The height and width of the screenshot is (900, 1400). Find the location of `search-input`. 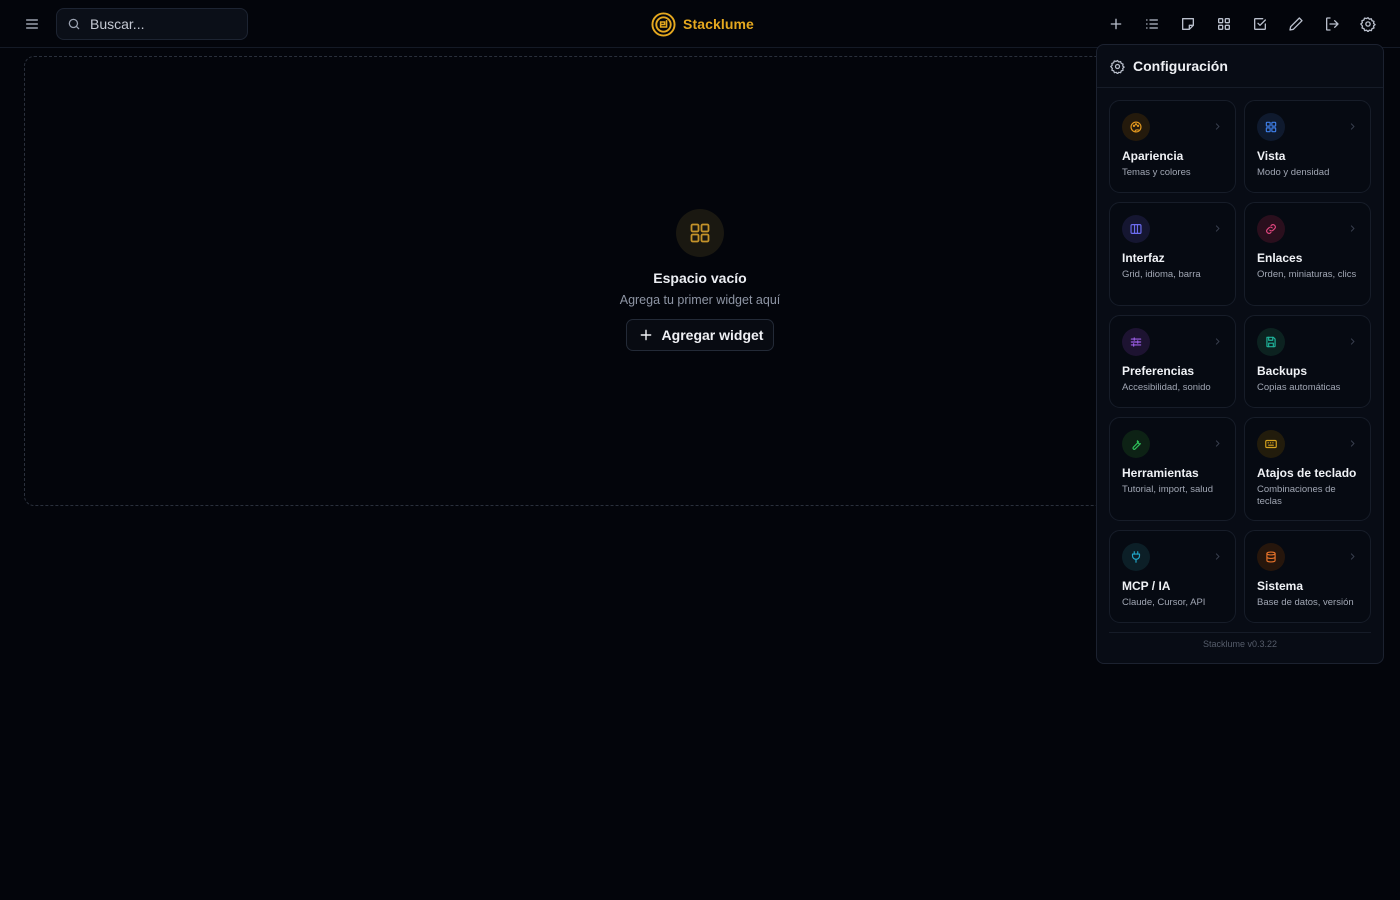

search-input is located at coordinates (160, 24).